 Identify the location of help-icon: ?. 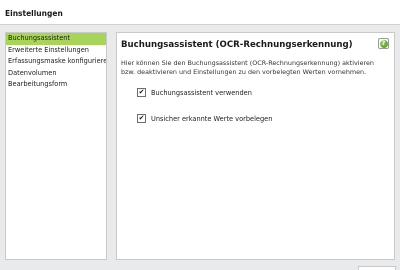
(383, 43).